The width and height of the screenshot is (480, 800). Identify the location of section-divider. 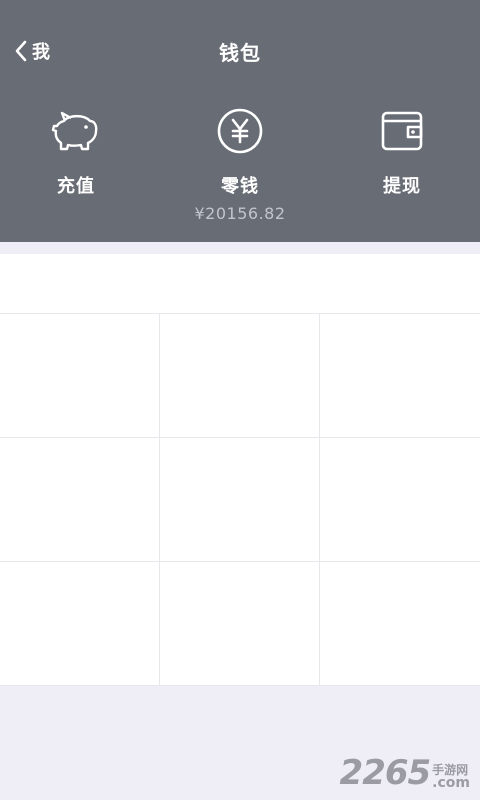
(240, 248).